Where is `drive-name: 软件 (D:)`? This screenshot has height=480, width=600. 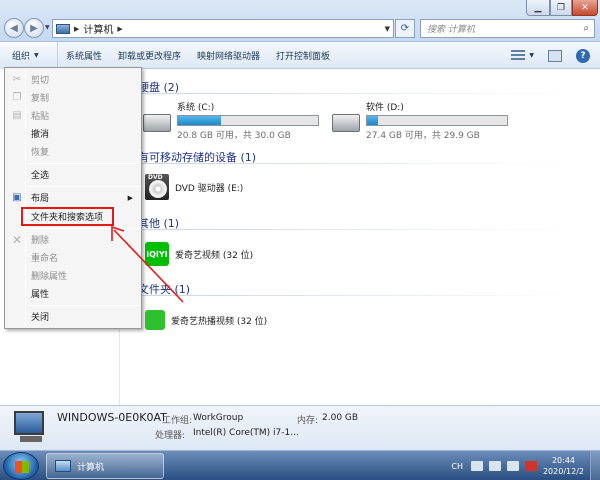
drive-name: 软件 (D:) is located at coordinates (385, 108).